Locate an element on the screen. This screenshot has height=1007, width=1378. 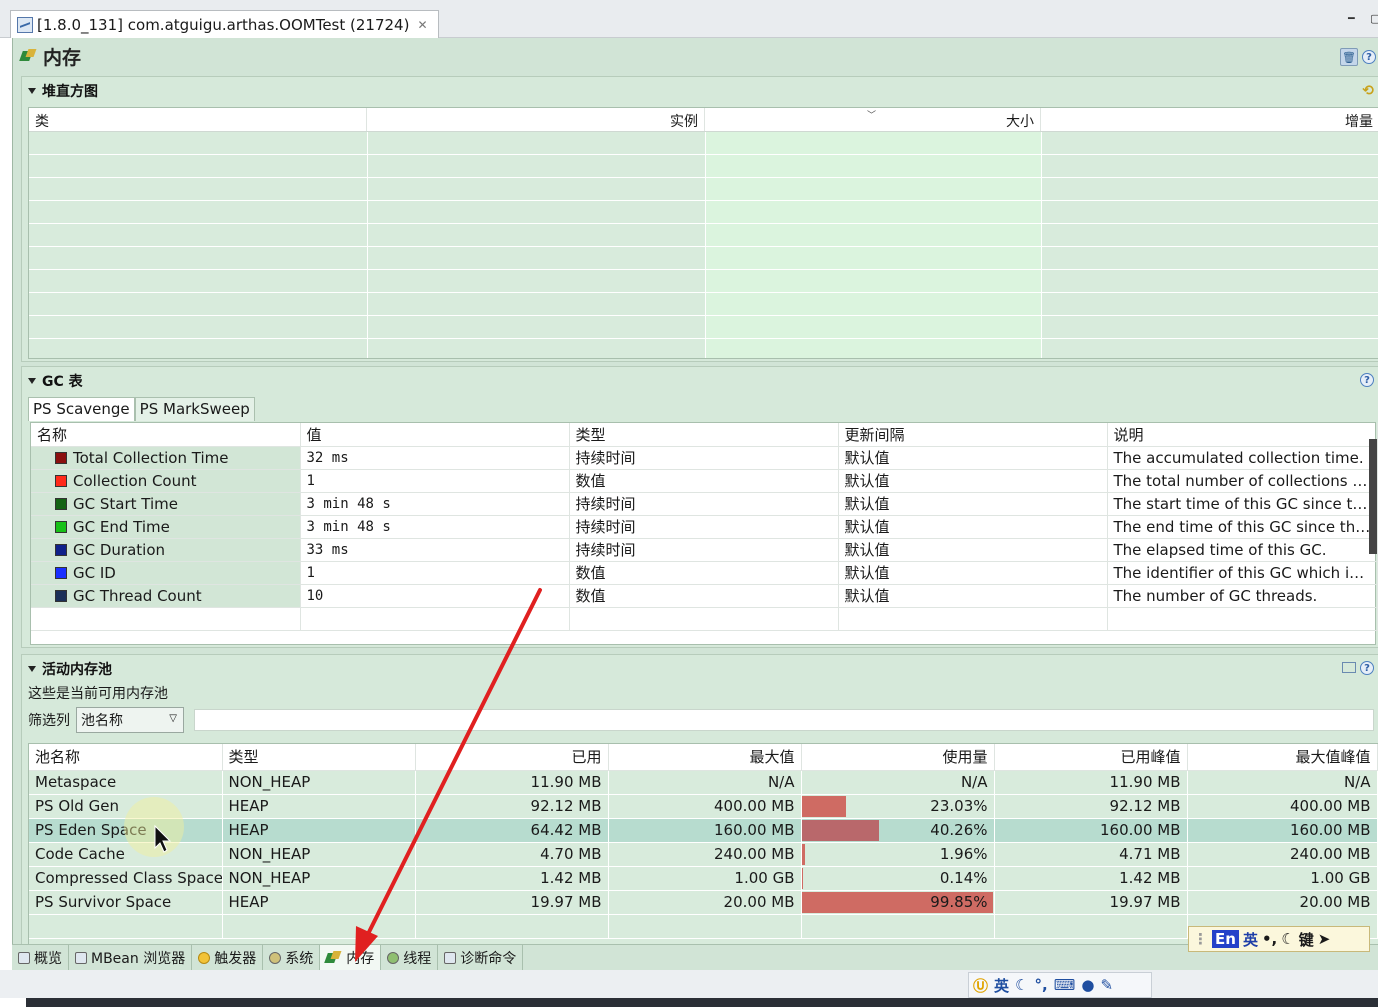
column-header-pool-name: 池名称 is located at coordinates (126, 757).